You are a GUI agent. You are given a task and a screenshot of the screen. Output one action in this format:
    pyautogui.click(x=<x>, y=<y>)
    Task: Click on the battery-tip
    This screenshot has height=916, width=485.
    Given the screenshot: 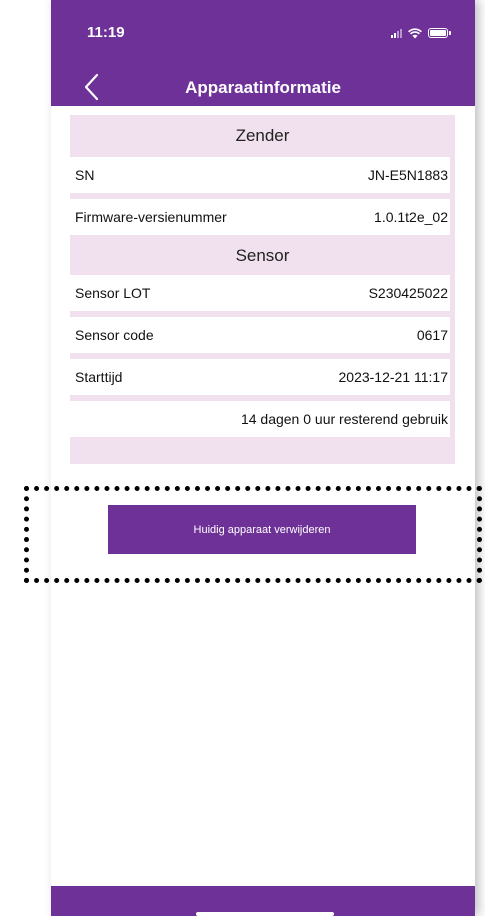 What is the action you would take?
    pyautogui.click(x=450, y=33)
    